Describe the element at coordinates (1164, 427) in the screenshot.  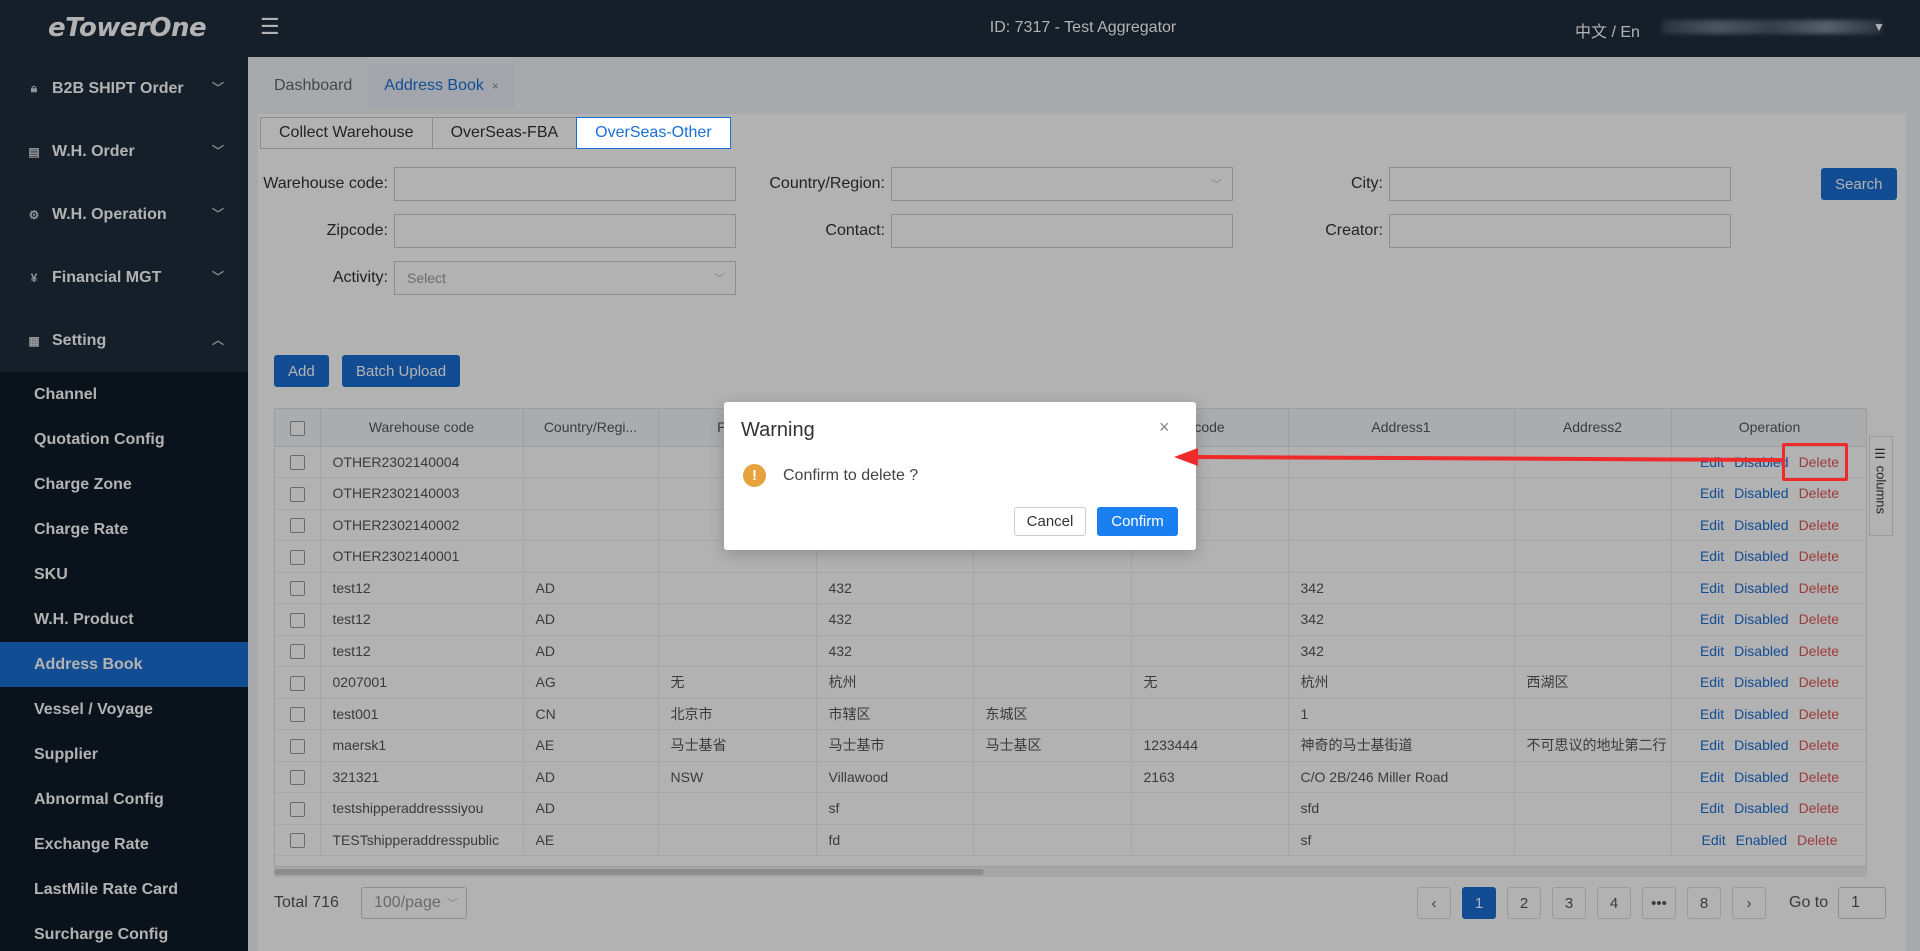
I see `close-icon: ×` at that location.